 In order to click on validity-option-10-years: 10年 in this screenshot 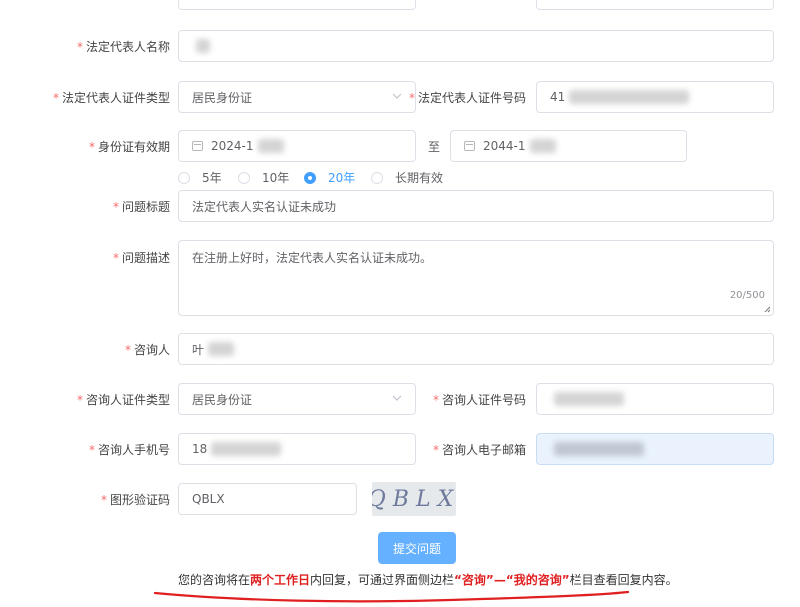, I will do `click(263, 177)`.